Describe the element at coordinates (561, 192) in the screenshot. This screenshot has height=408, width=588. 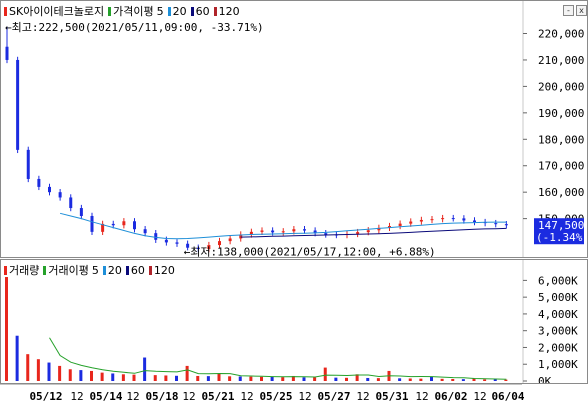
I see `price-y-tick-label: 160,000` at that location.